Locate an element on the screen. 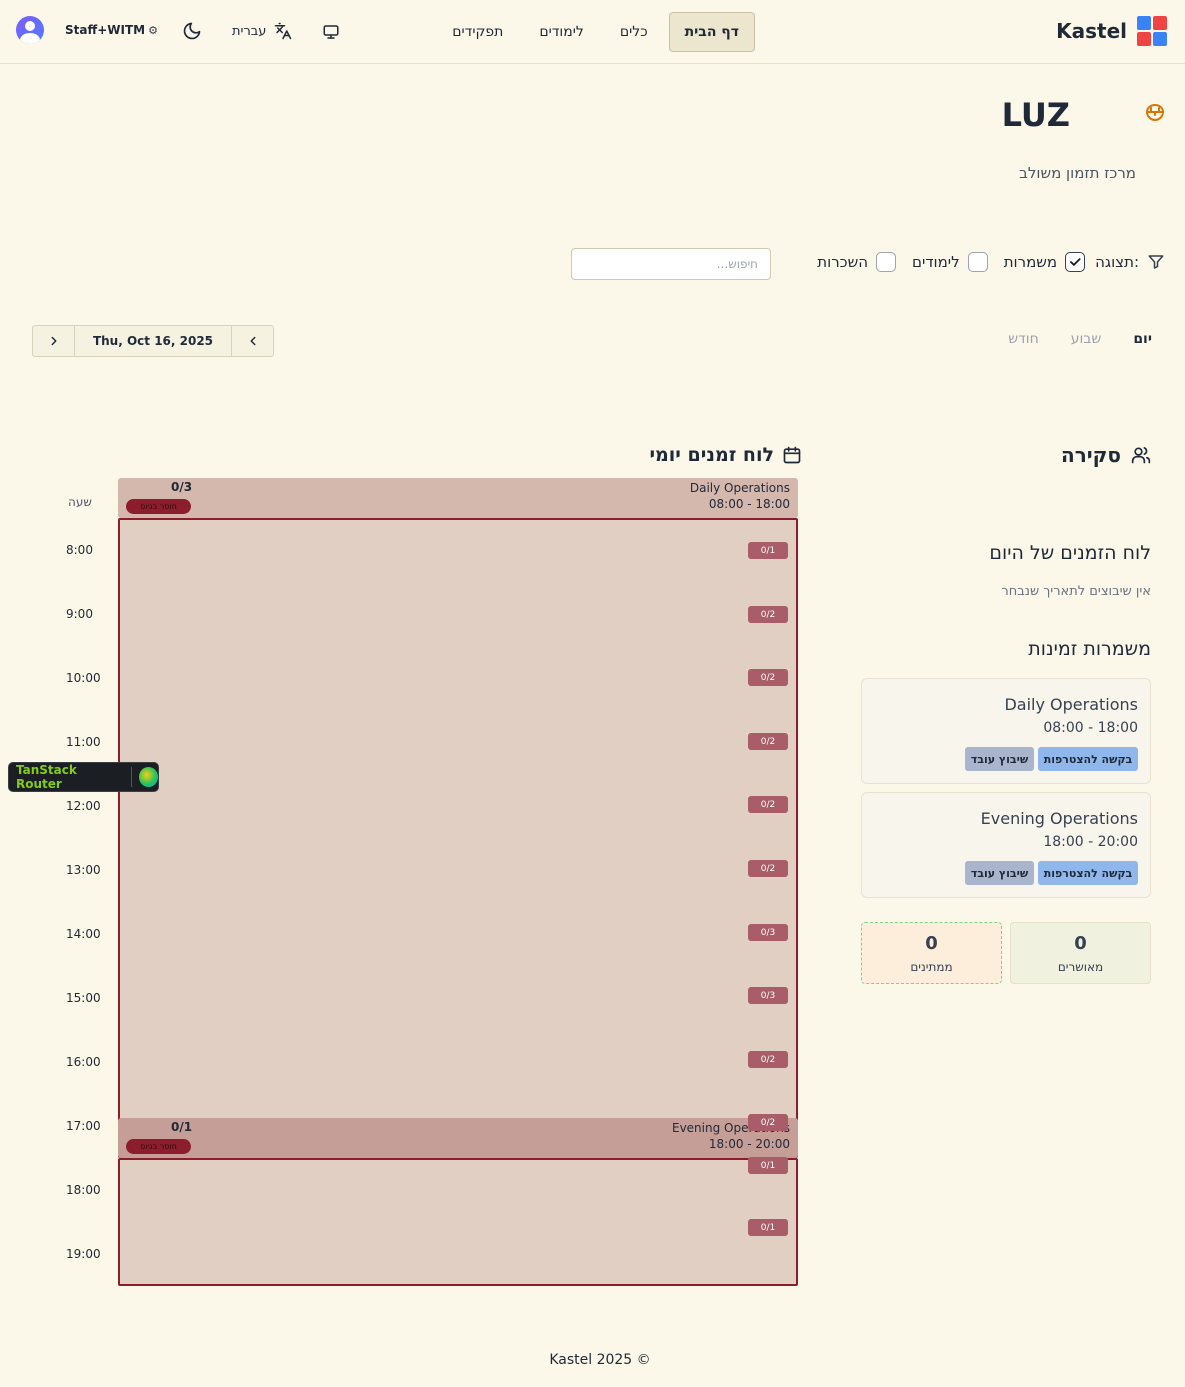  stat-value: 0 is located at coordinates (931, 943).